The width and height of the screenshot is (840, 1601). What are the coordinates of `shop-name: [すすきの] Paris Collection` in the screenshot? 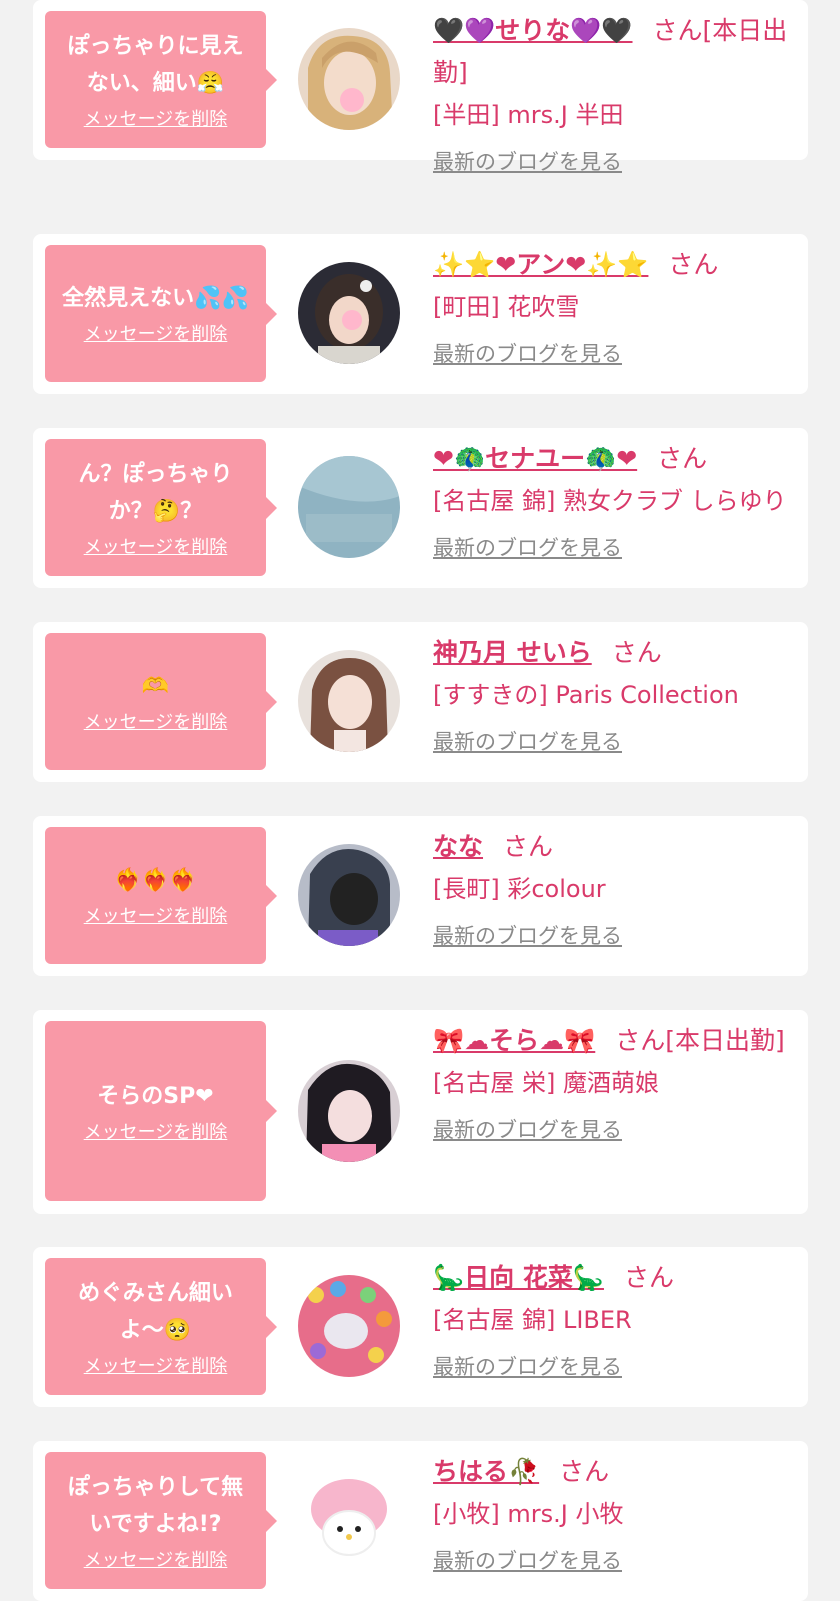 It's located at (613, 695).